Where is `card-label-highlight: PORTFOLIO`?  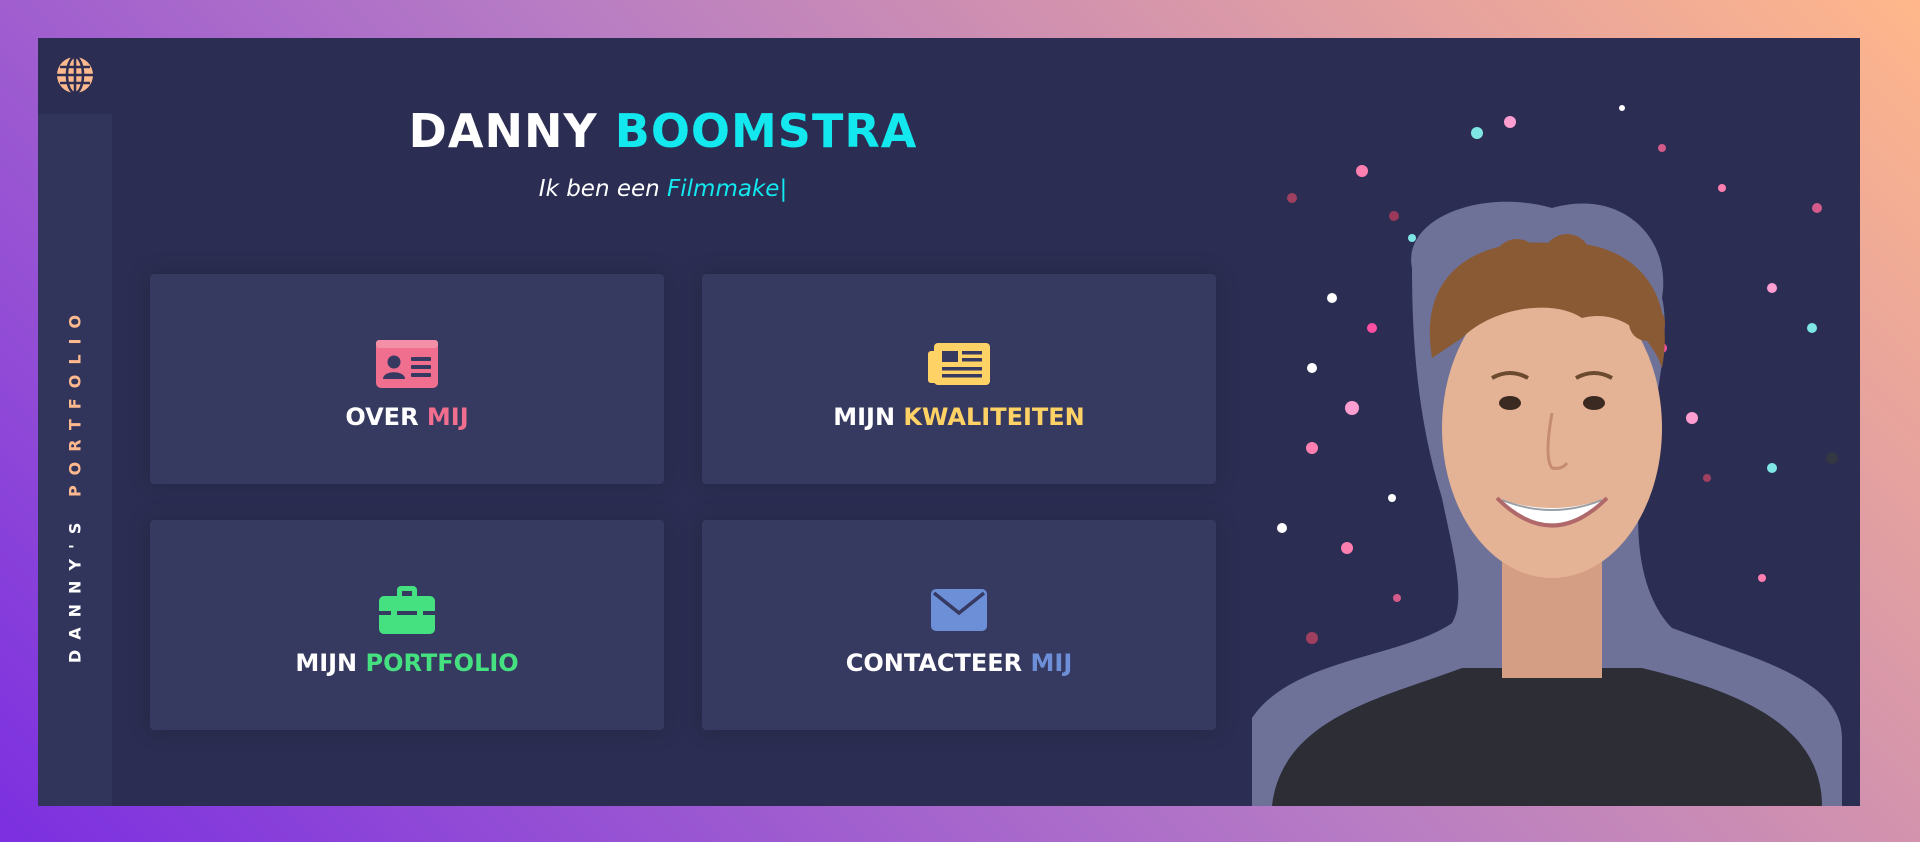
card-label-highlight: PORTFOLIO is located at coordinates (442, 663).